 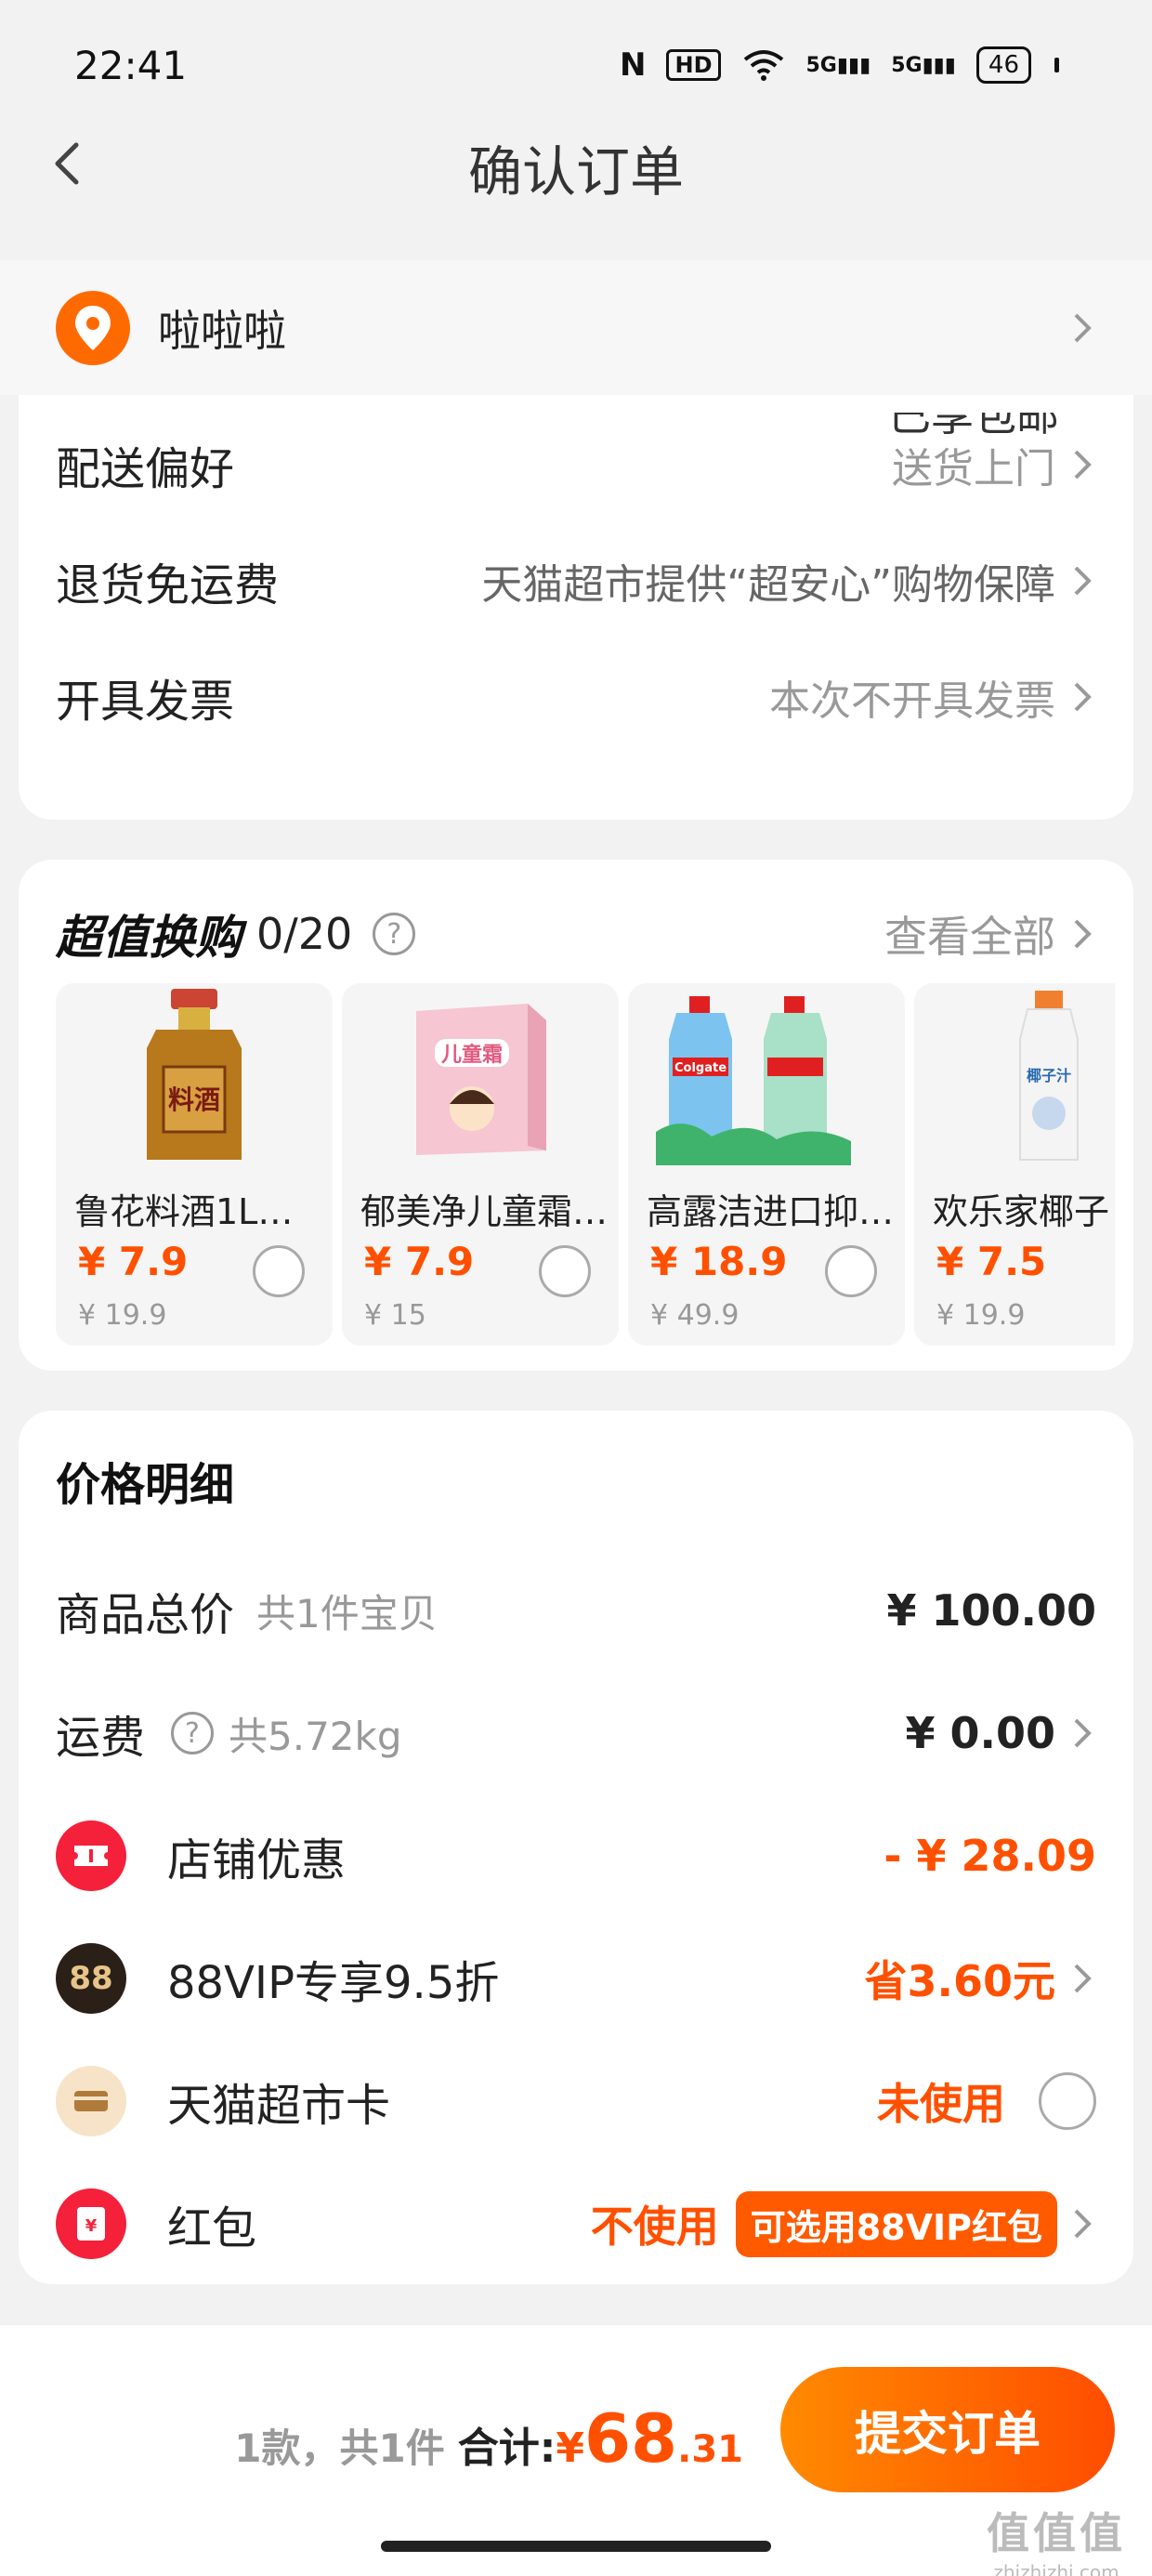 I want to click on goods-total-label: 商品总价, so click(x=145, y=1615).